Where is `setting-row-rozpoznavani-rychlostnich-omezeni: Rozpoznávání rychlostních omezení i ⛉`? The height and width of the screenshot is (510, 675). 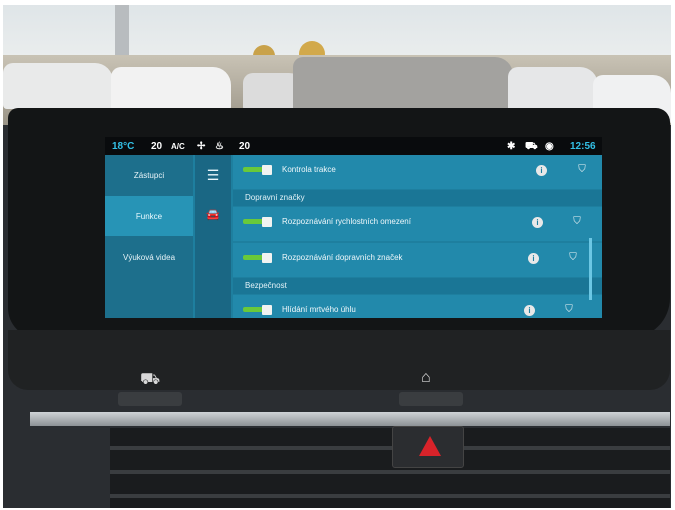
setting-row-rozpoznavani-rychlostnich-omezeni: Rozpoznávání rychlostních omezení i ⛉ is located at coordinates (417, 224).